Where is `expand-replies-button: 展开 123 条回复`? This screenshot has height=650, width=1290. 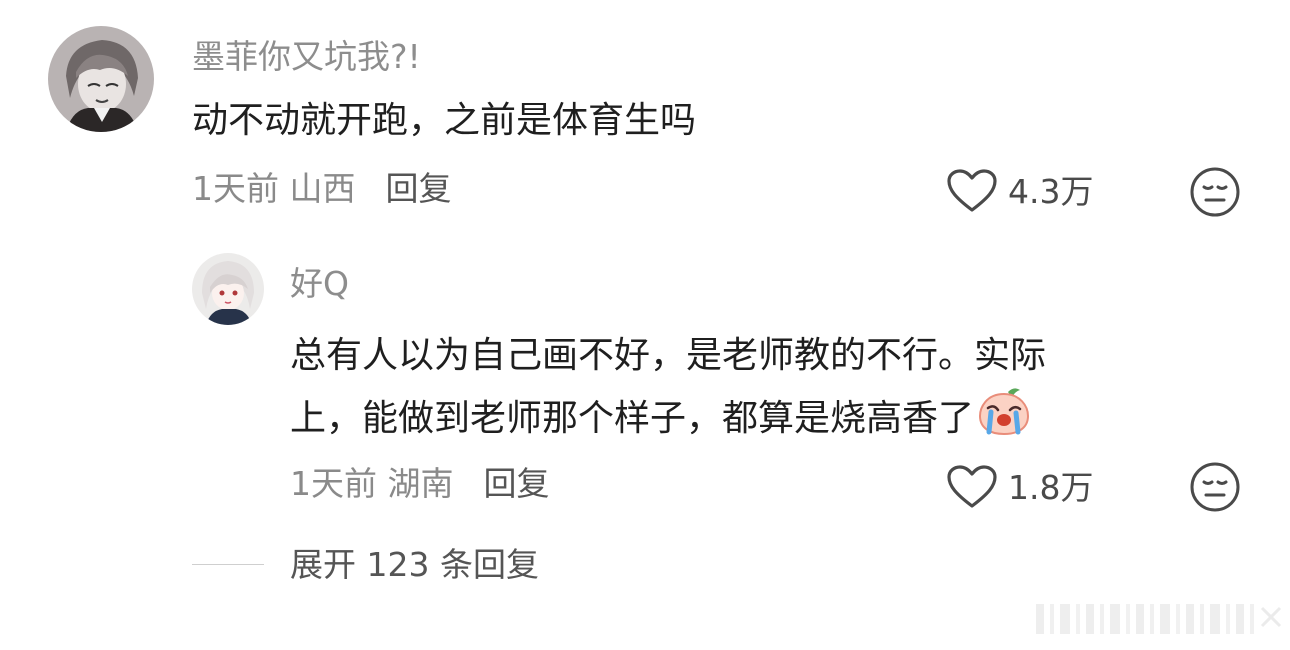
expand-replies-button: 展开 123 条回复 is located at coordinates (365, 564).